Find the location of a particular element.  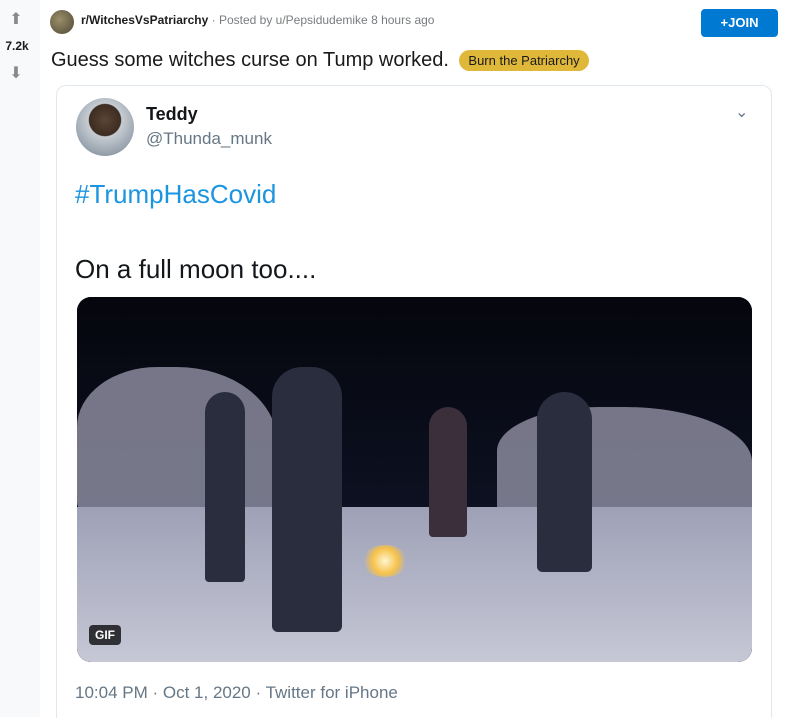

vote-column: ⬆ 7.2k ⬇ is located at coordinates (20, 358).